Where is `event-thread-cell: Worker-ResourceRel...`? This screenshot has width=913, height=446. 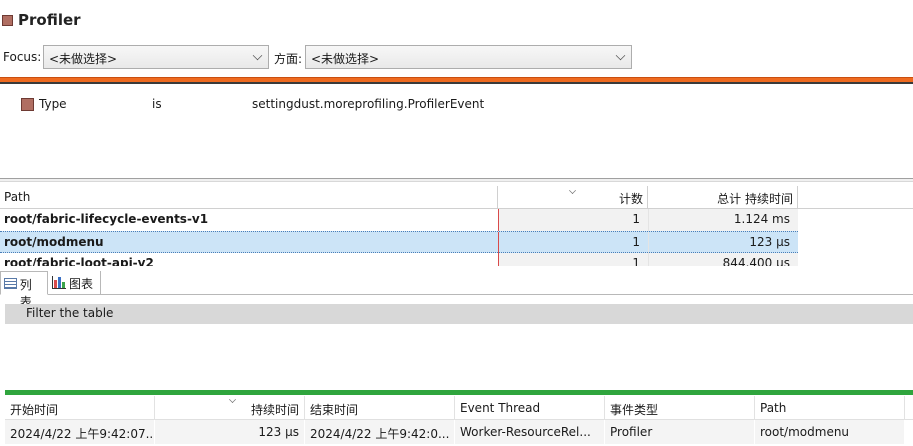 event-thread-cell: Worker-ResourceRel... is located at coordinates (530, 432).